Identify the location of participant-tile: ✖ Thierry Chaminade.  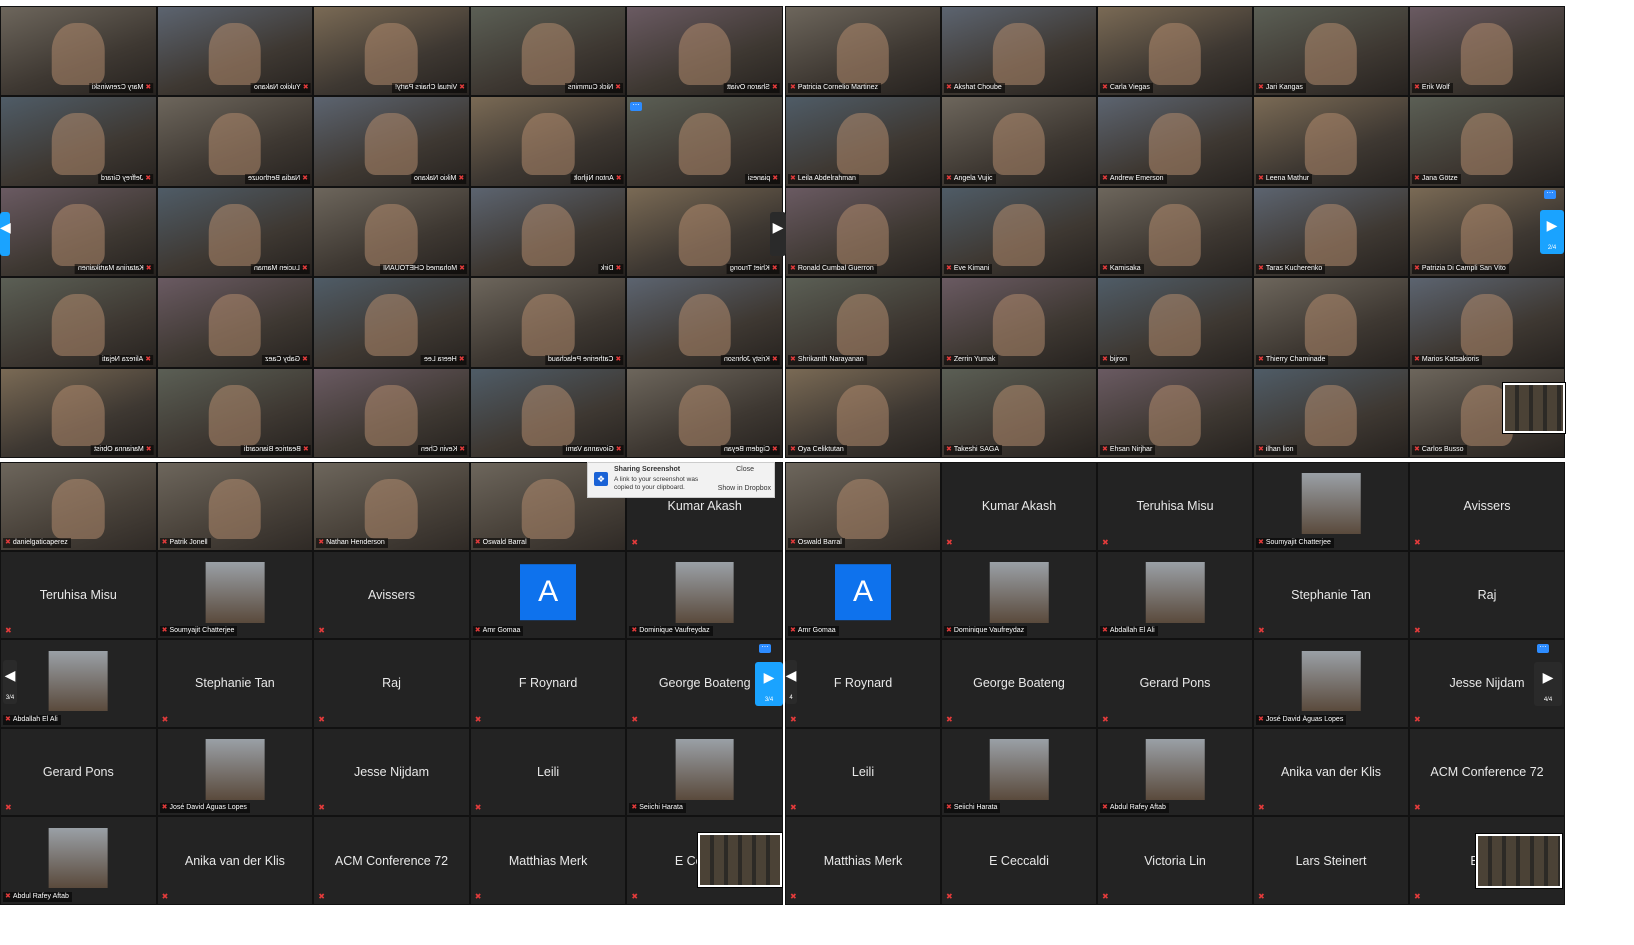
(1331, 322).